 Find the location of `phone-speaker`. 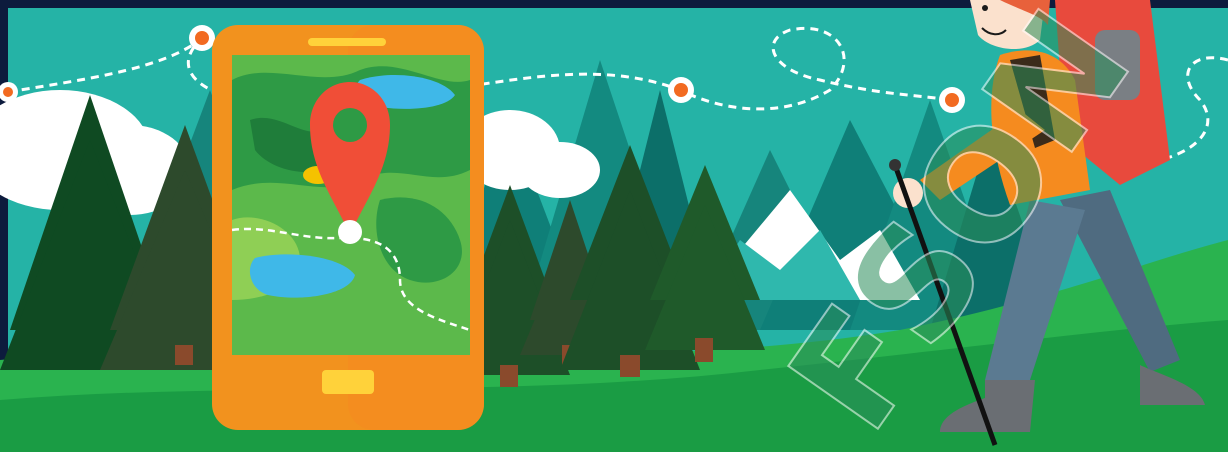

phone-speaker is located at coordinates (347, 42).